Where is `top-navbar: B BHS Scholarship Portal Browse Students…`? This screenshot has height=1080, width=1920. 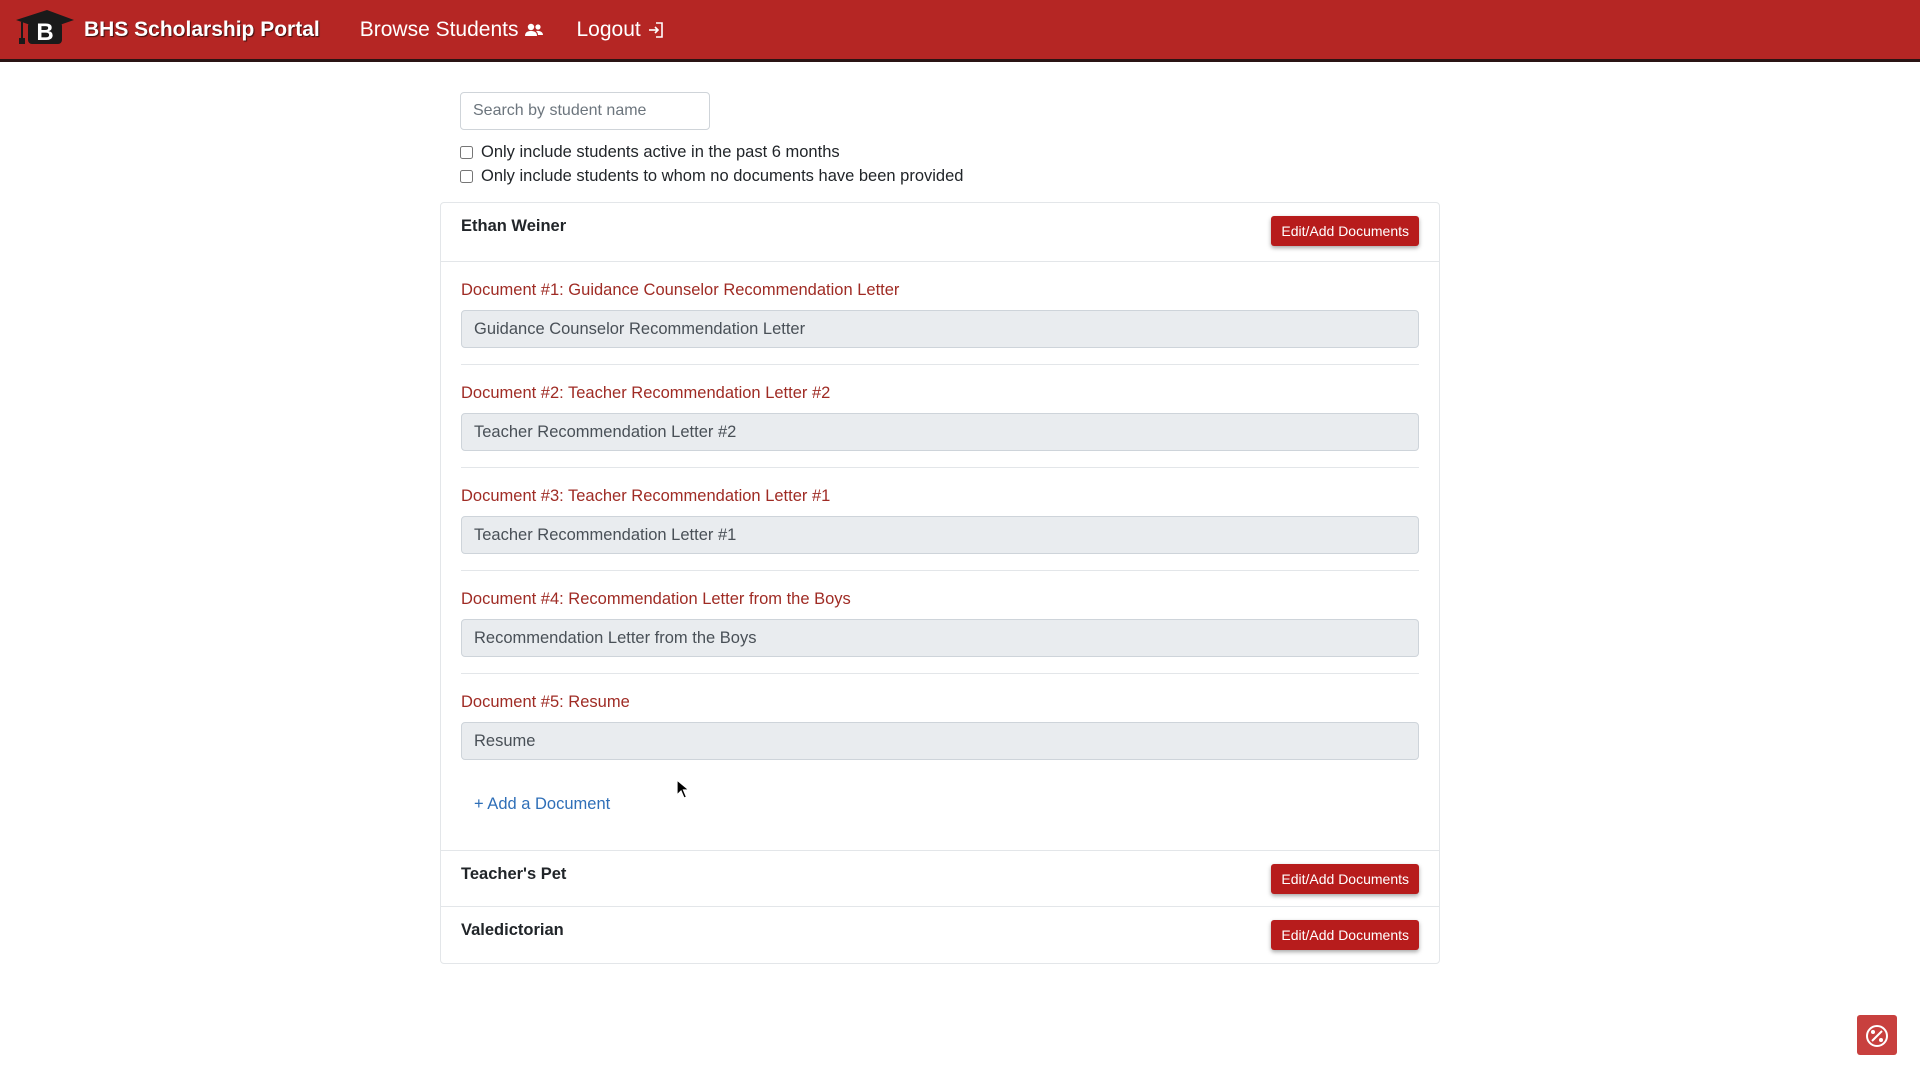 top-navbar: B BHS Scholarship Portal Browse Students… is located at coordinates (960, 31).